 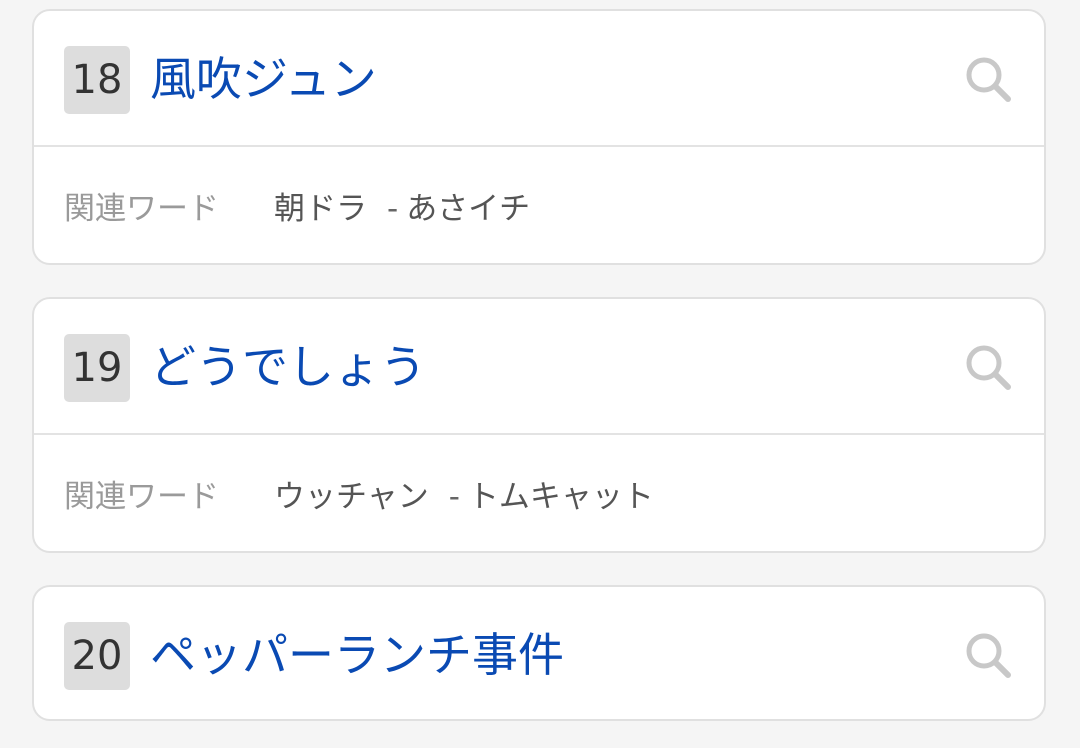 I want to click on related-word-link: あさイチ, so click(x=468, y=209).